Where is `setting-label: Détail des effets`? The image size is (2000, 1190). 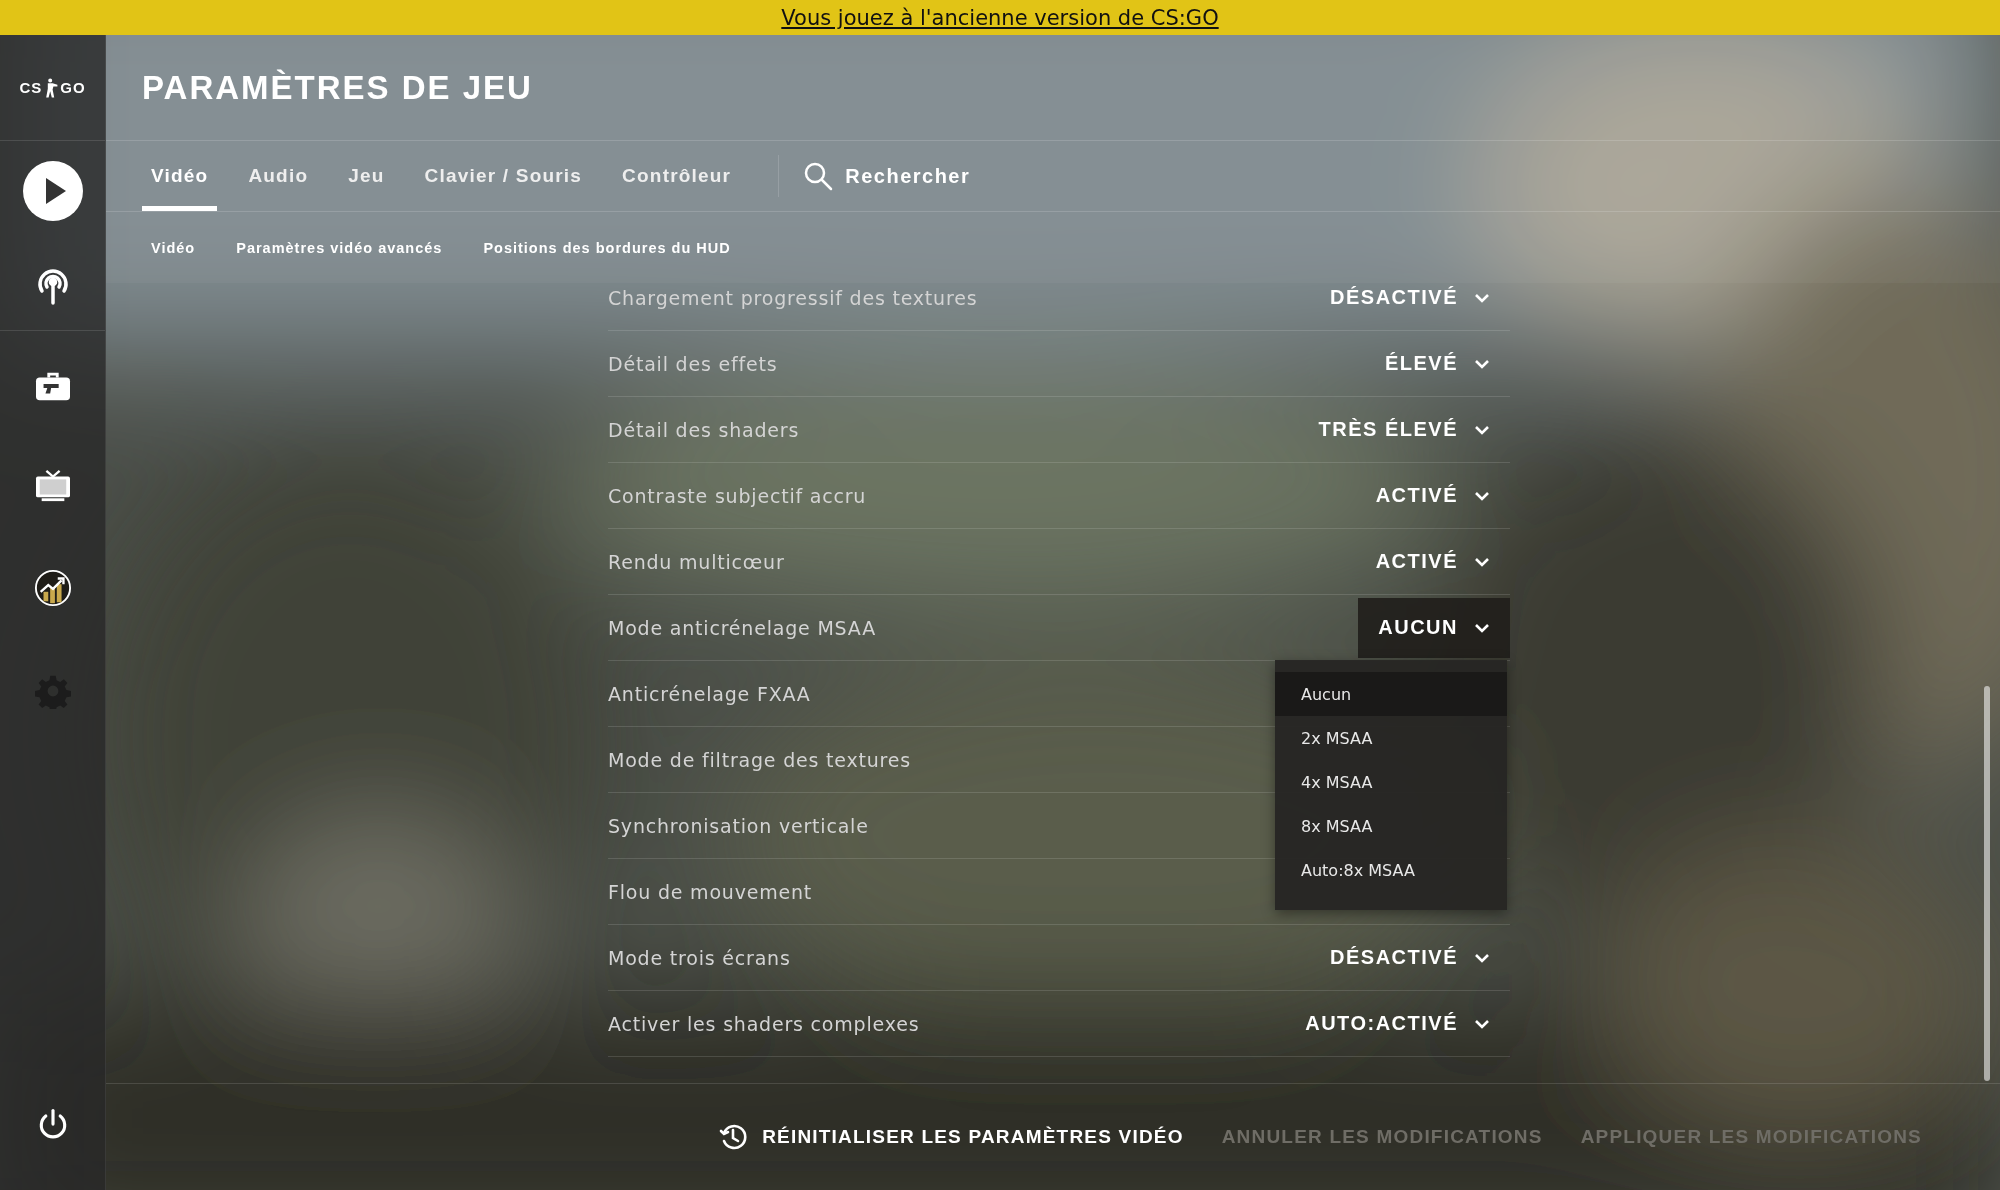 setting-label: Détail des effets is located at coordinates (693, 363).